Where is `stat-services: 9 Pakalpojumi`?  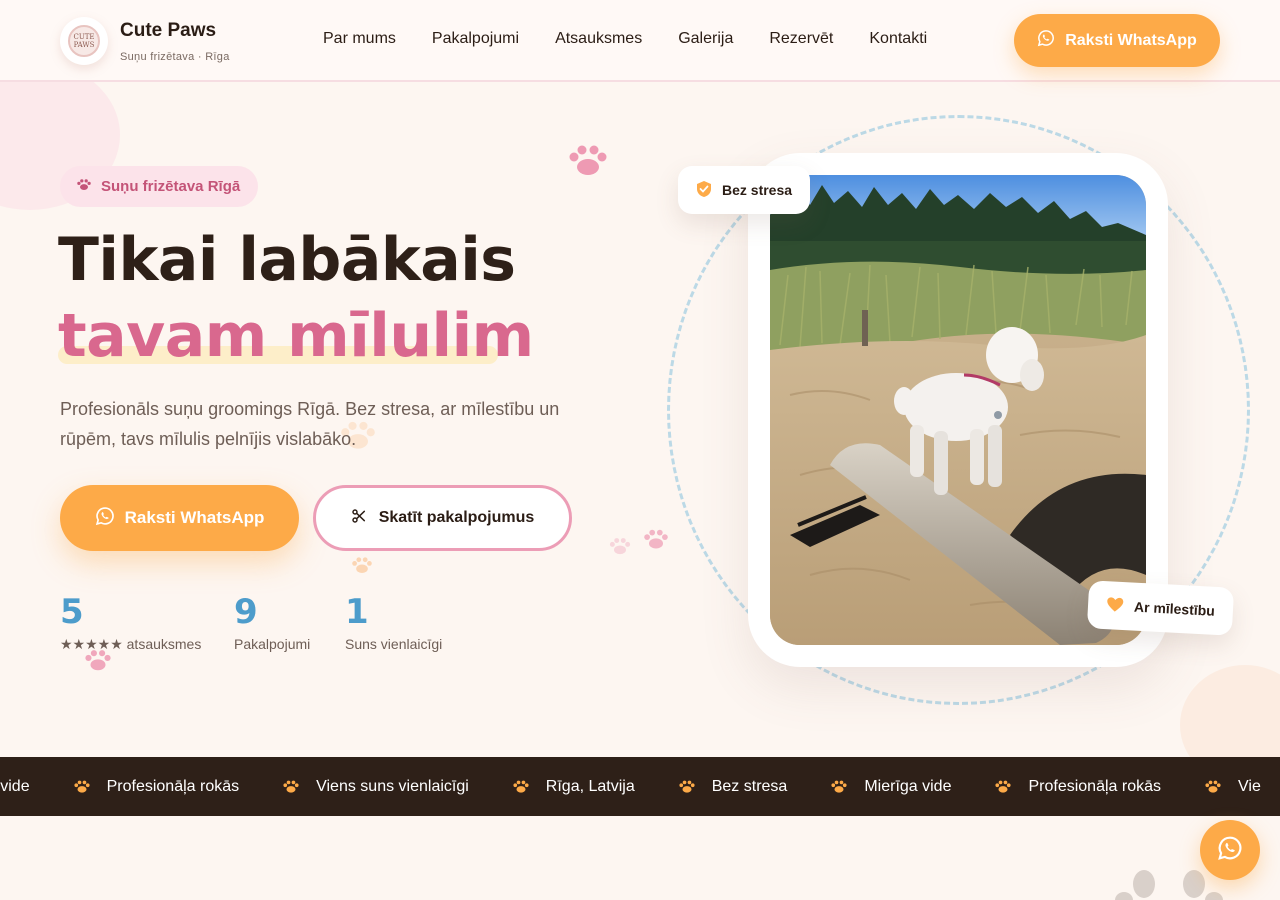
stat-services: 9 Pakalpojumi is located at coordinates (272, 621).